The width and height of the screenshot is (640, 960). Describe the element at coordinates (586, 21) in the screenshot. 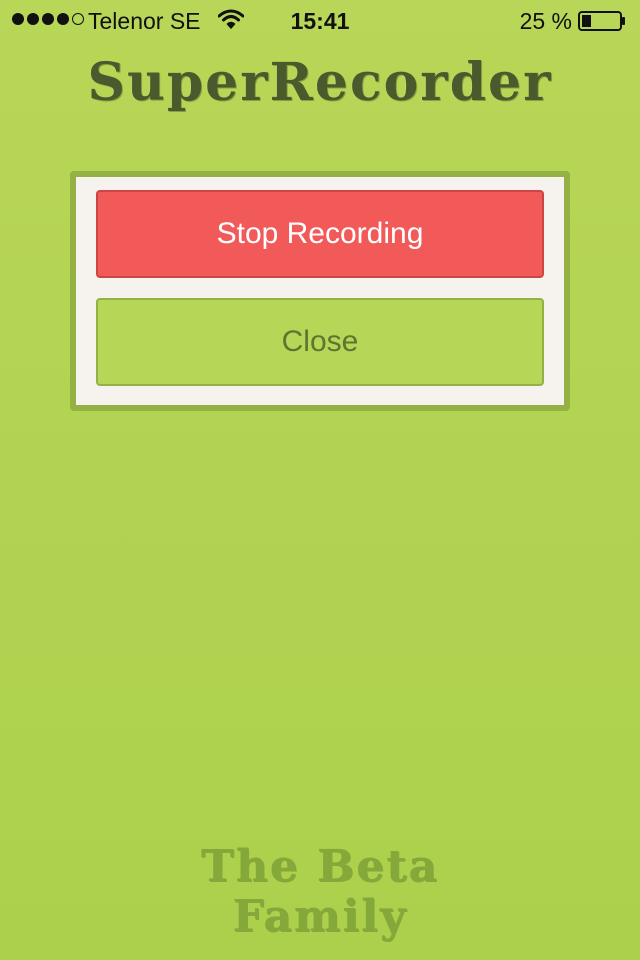

I see `battery-fill` at that location.